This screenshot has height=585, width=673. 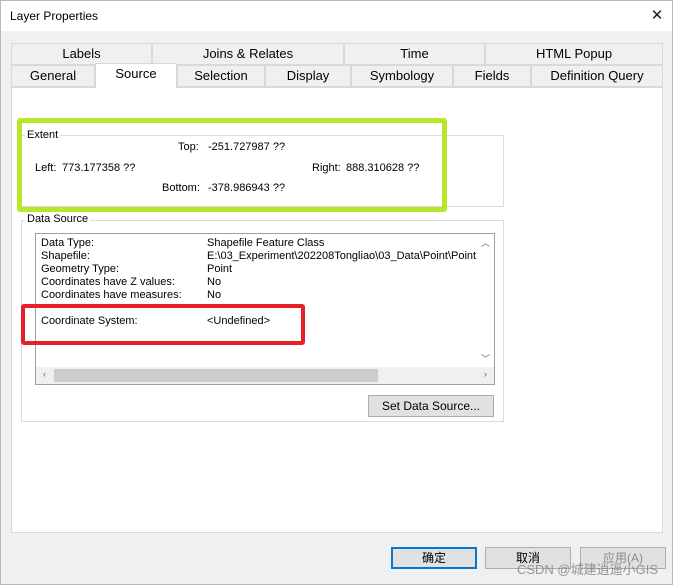 I want to click on list-item: Coordinates have Z values: No, so click(x=131, y=282).